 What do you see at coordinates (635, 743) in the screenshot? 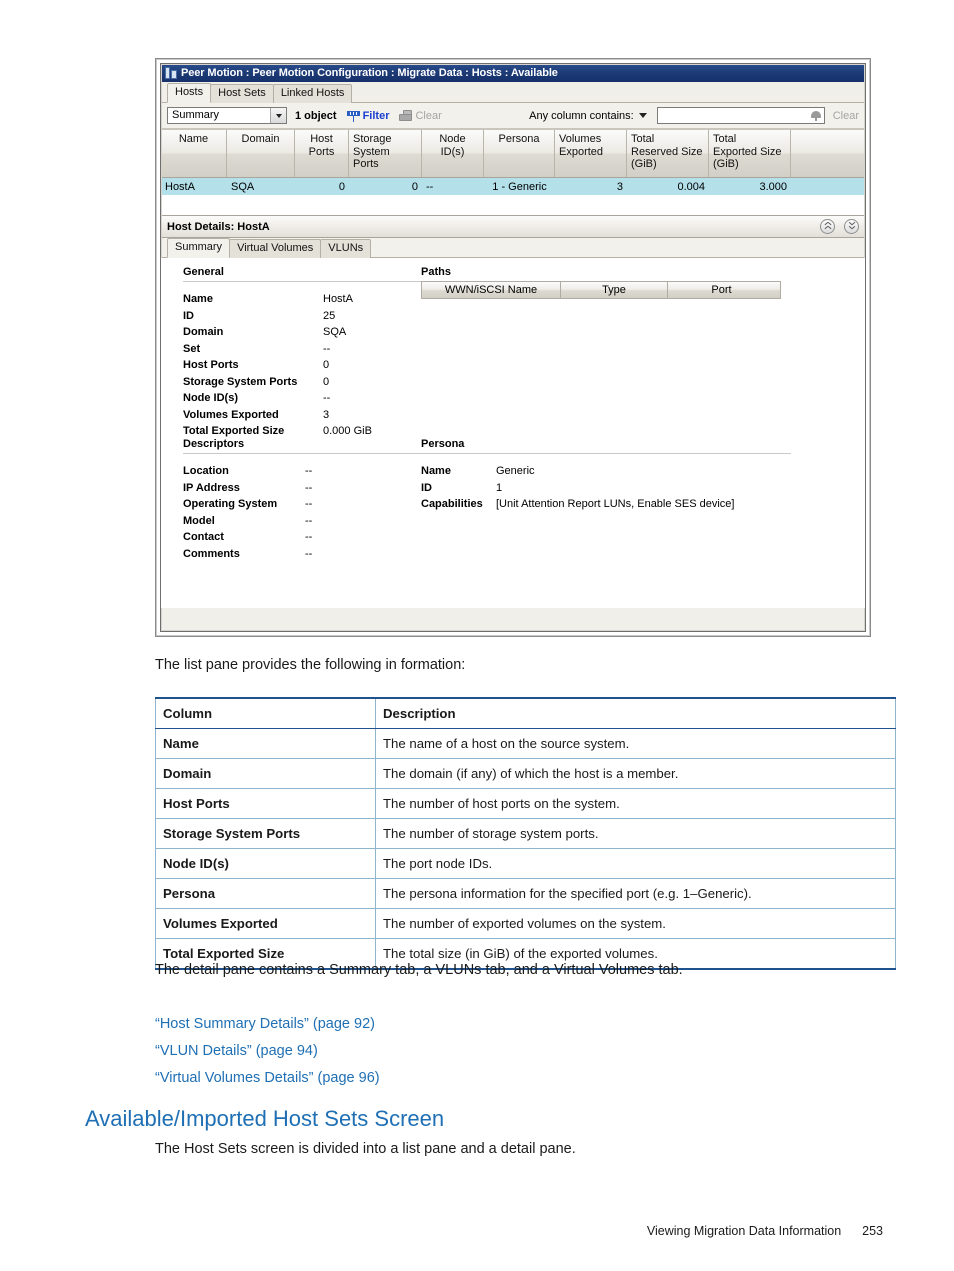
I see `cell-description: The name of a host on the source system.` at bounding box center [635, 743].